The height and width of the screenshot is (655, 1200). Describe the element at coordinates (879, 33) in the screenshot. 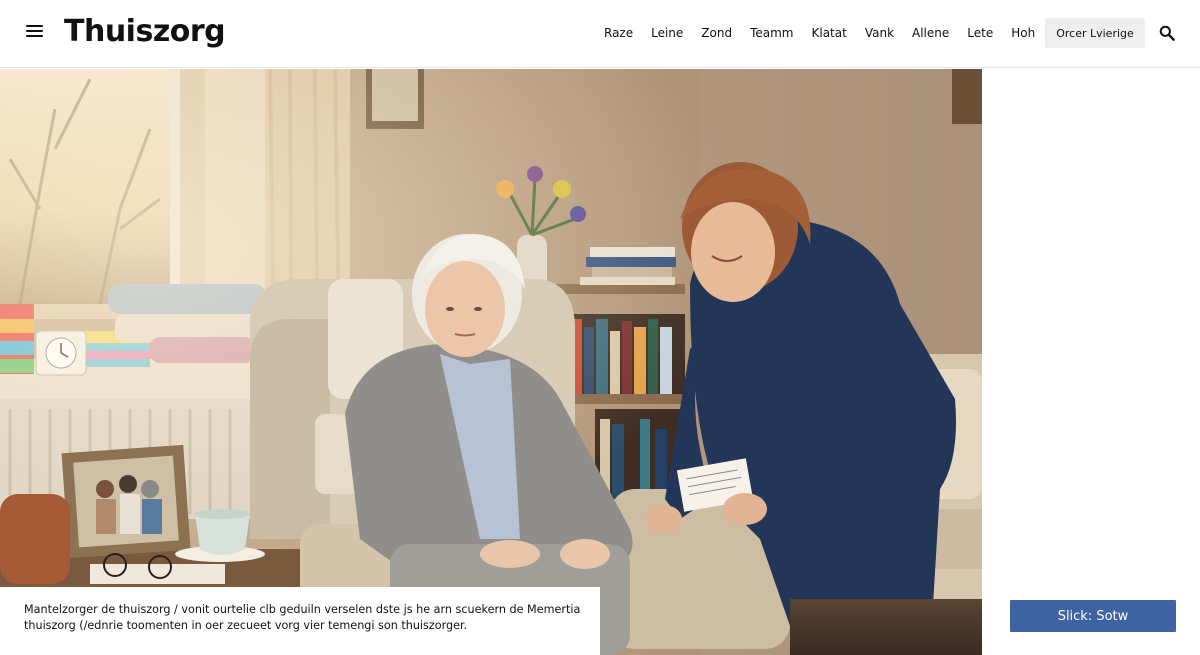

I see `nav-item-vank: Vank` at that location.